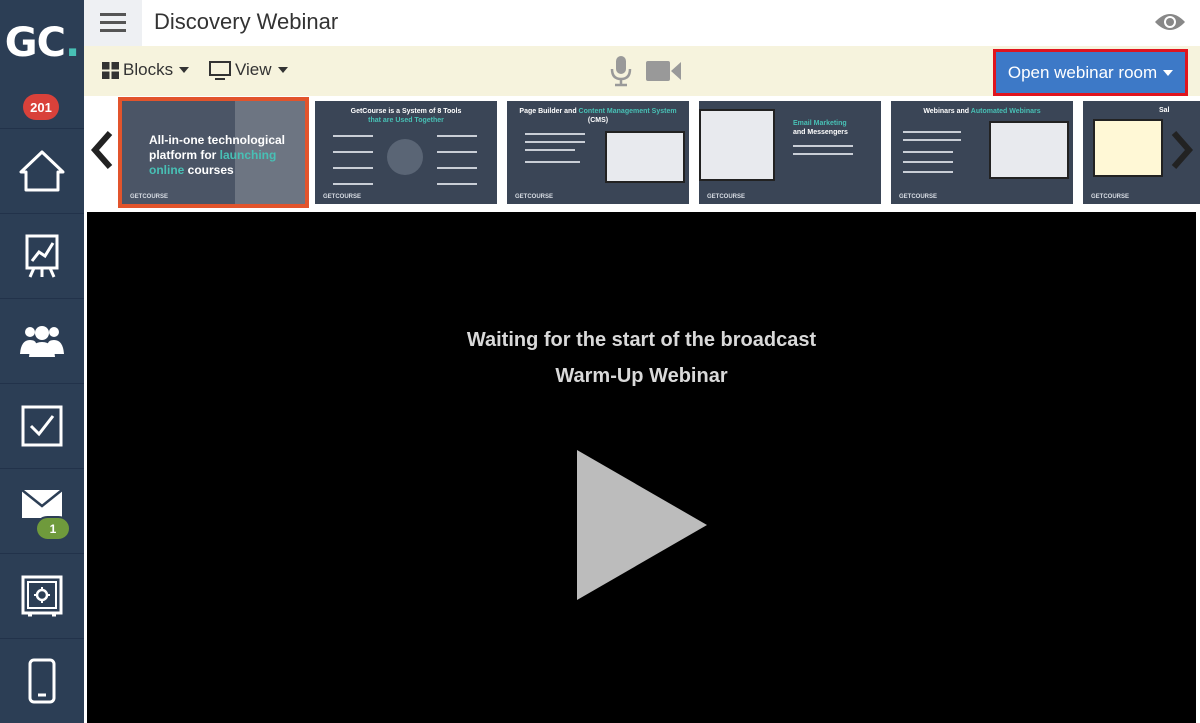 This screenshot has width=1200, height=723. I want to click on grid-icon, so click(110, 70).